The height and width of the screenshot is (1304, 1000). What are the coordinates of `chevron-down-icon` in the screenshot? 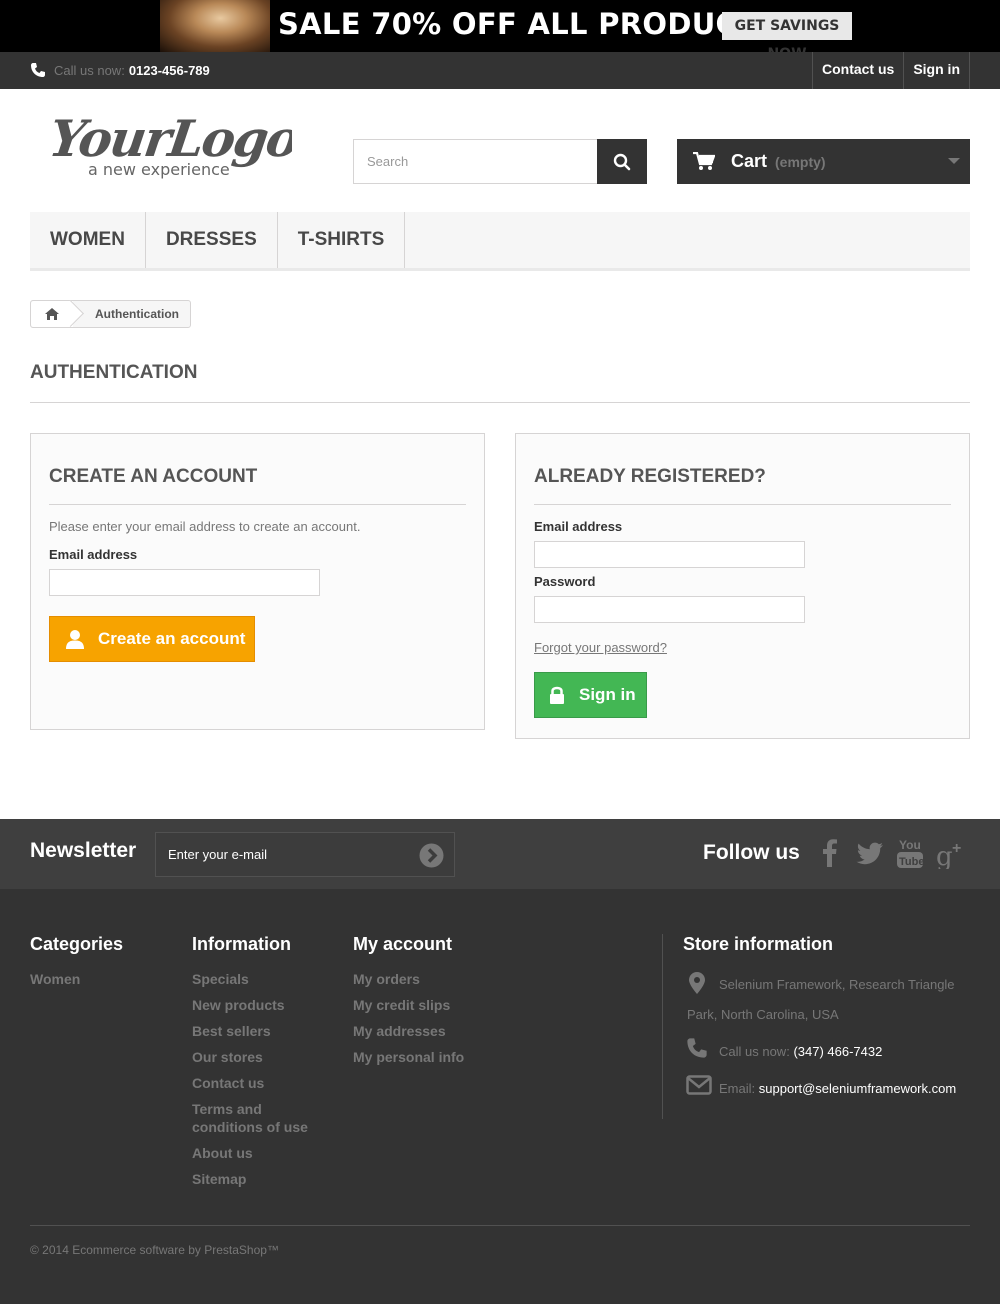 It's located at (954, 161).